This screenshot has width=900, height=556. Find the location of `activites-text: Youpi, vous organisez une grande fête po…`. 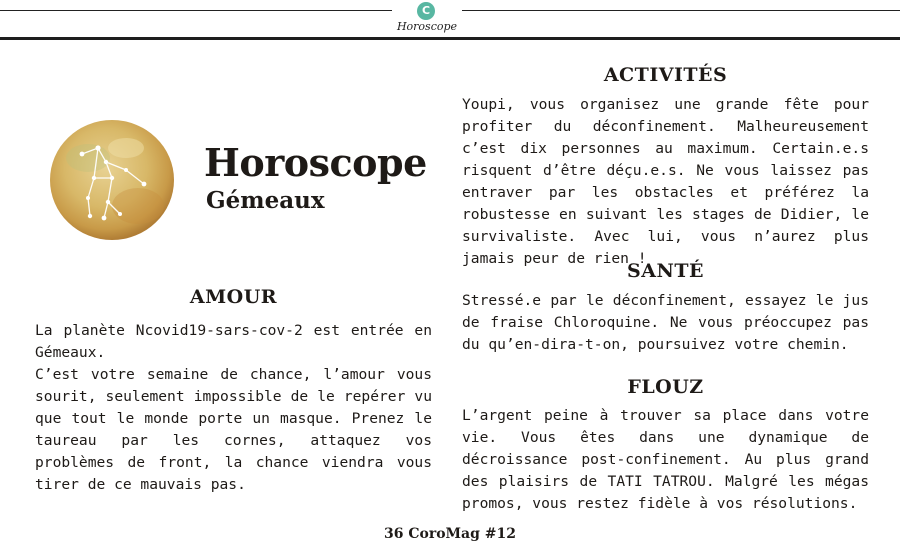

activites-text: Youpi, vous organisez une grande fête po… is located at coordinates (665, 181).